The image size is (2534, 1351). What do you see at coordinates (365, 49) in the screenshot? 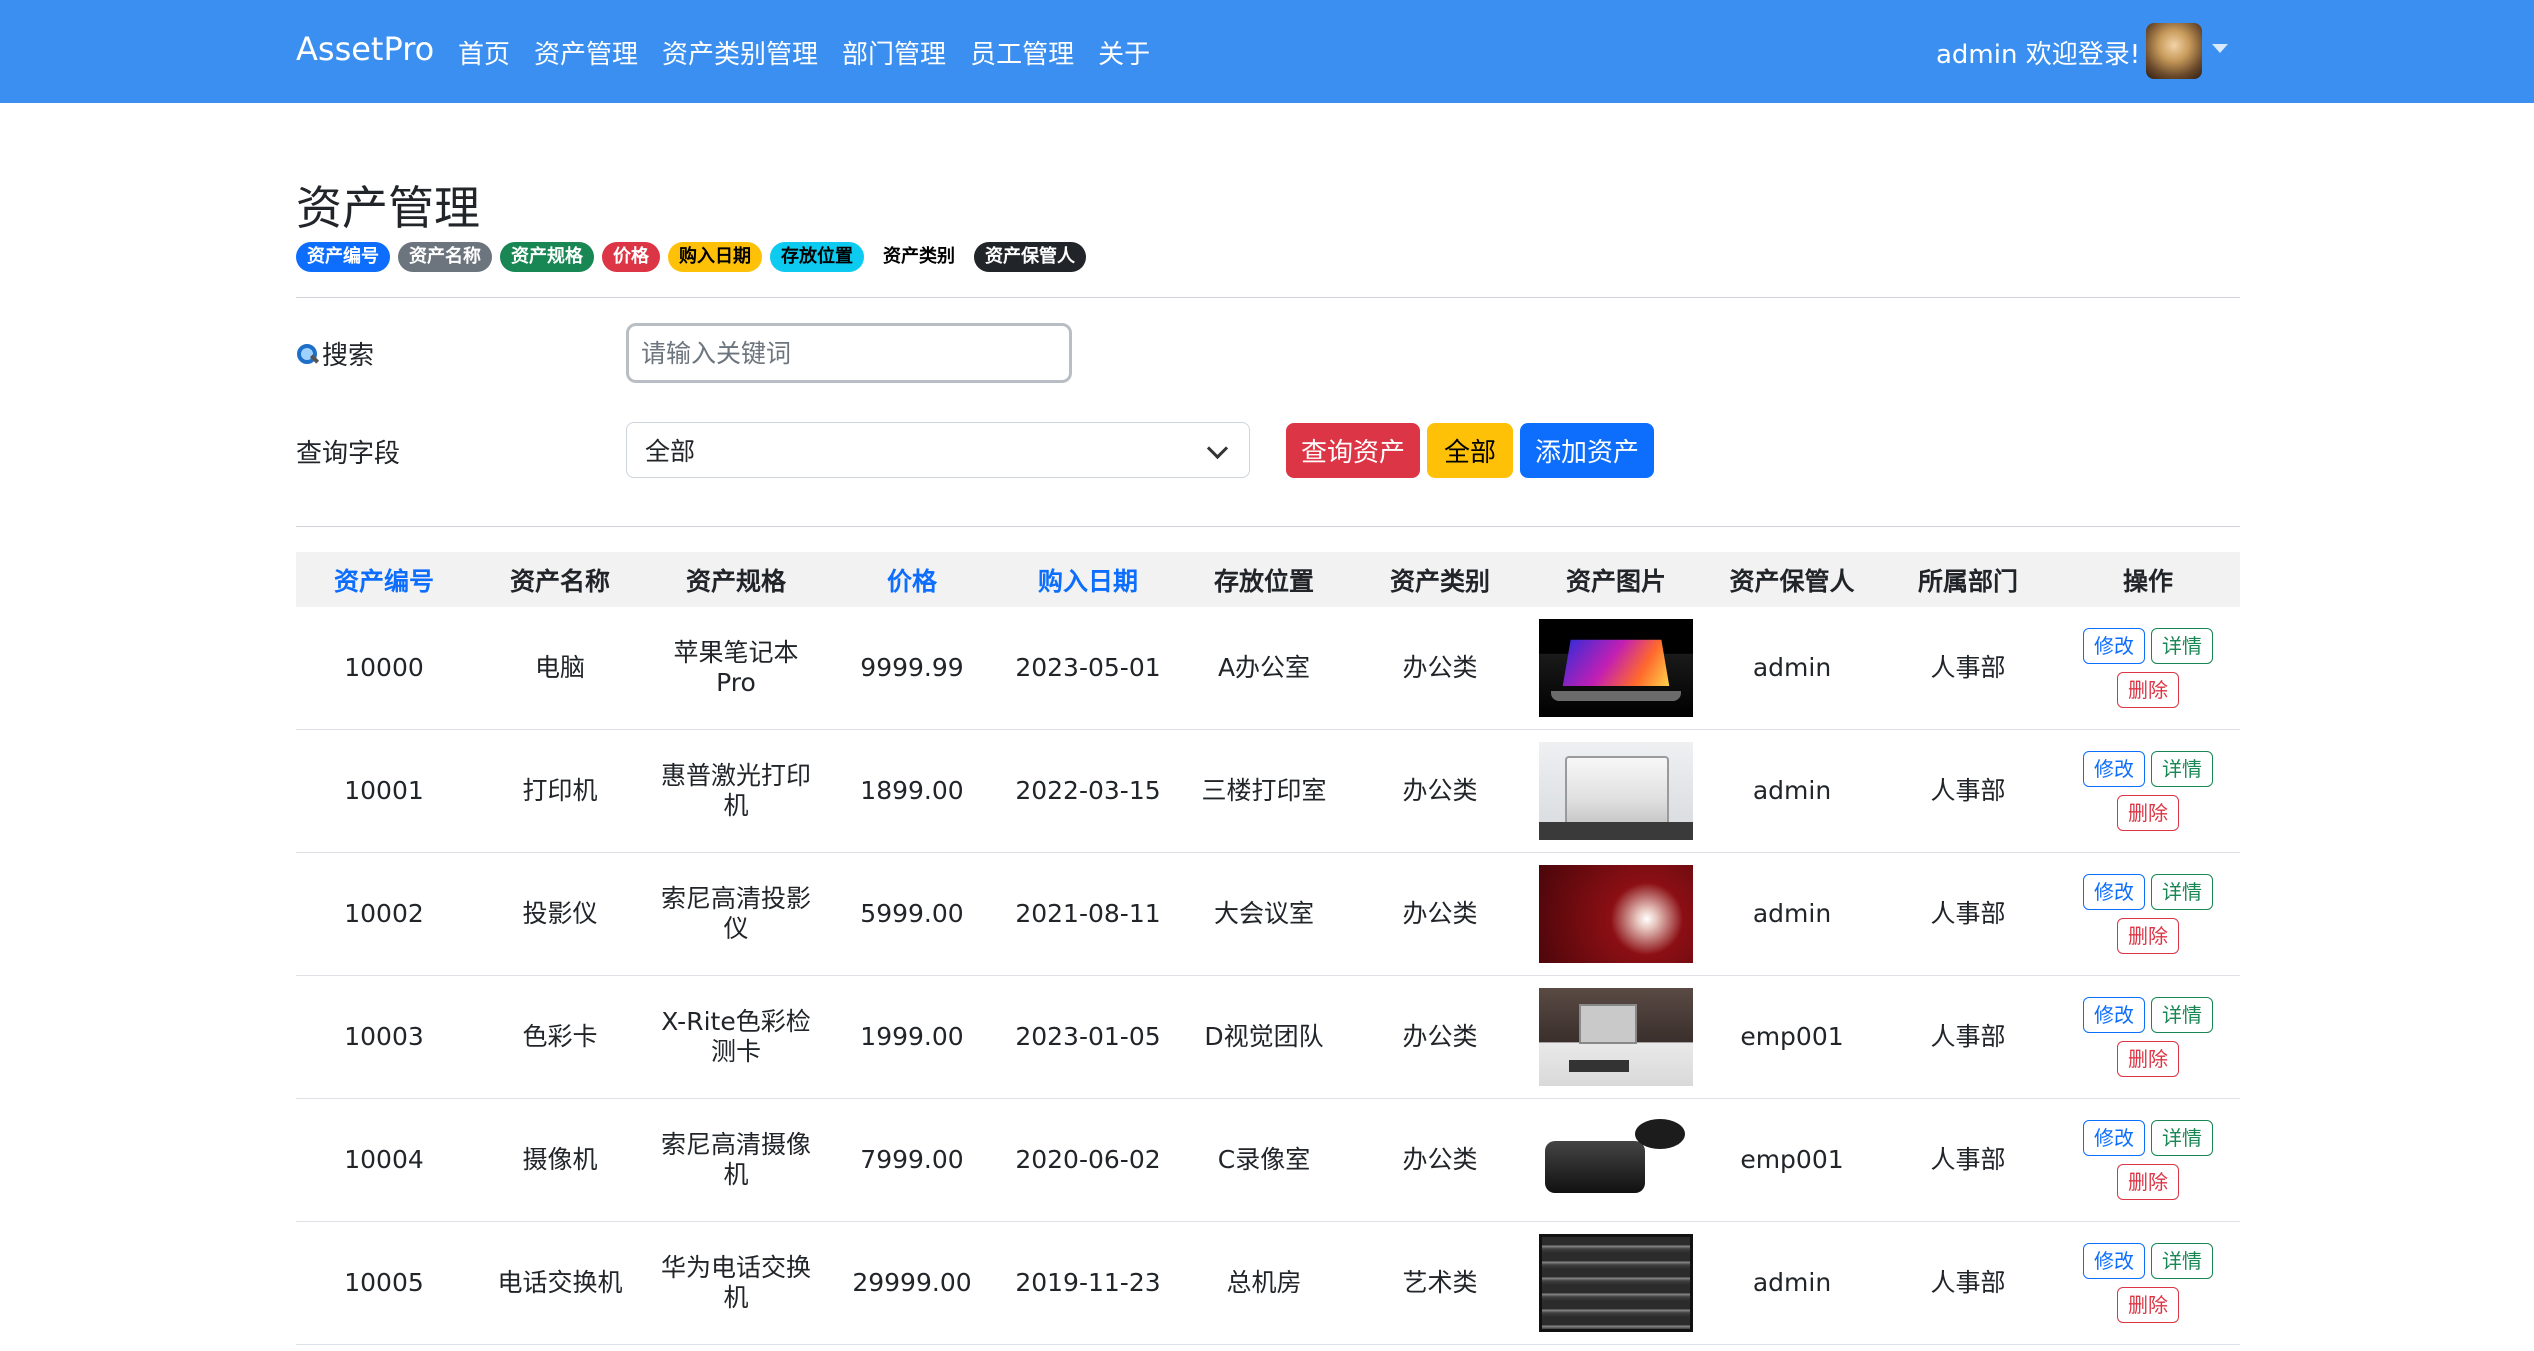
I see `brand-link: AssetPro` at bounding box center [365, 49].